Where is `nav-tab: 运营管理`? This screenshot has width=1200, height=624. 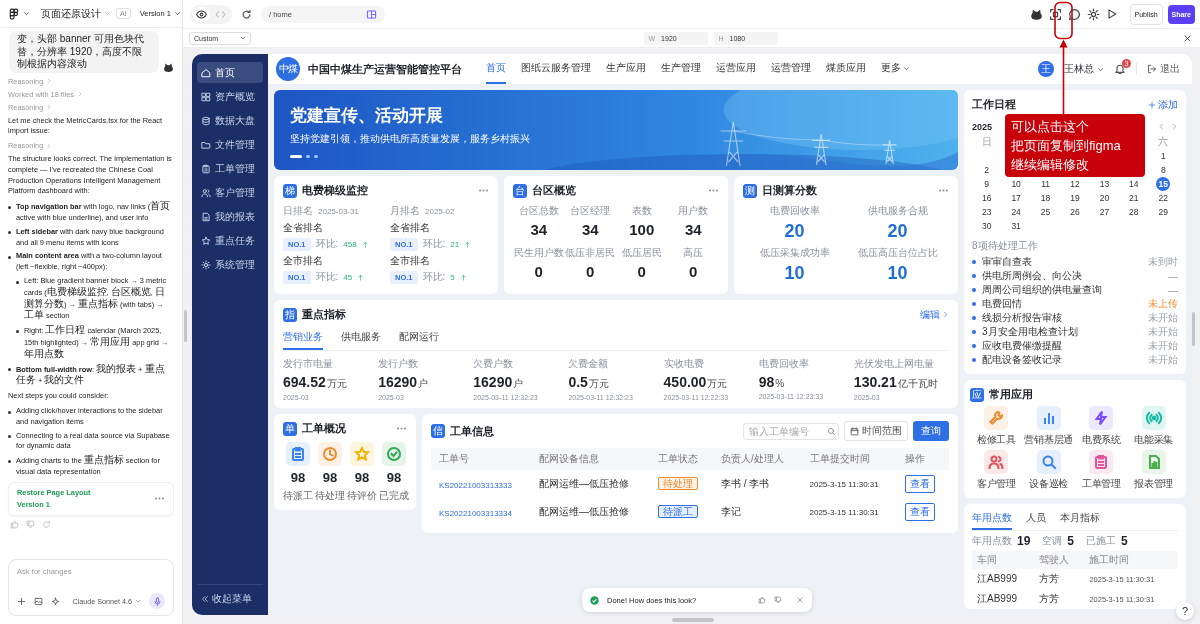
nav-tab: 运营管理 is located at coordinates (791, 69).